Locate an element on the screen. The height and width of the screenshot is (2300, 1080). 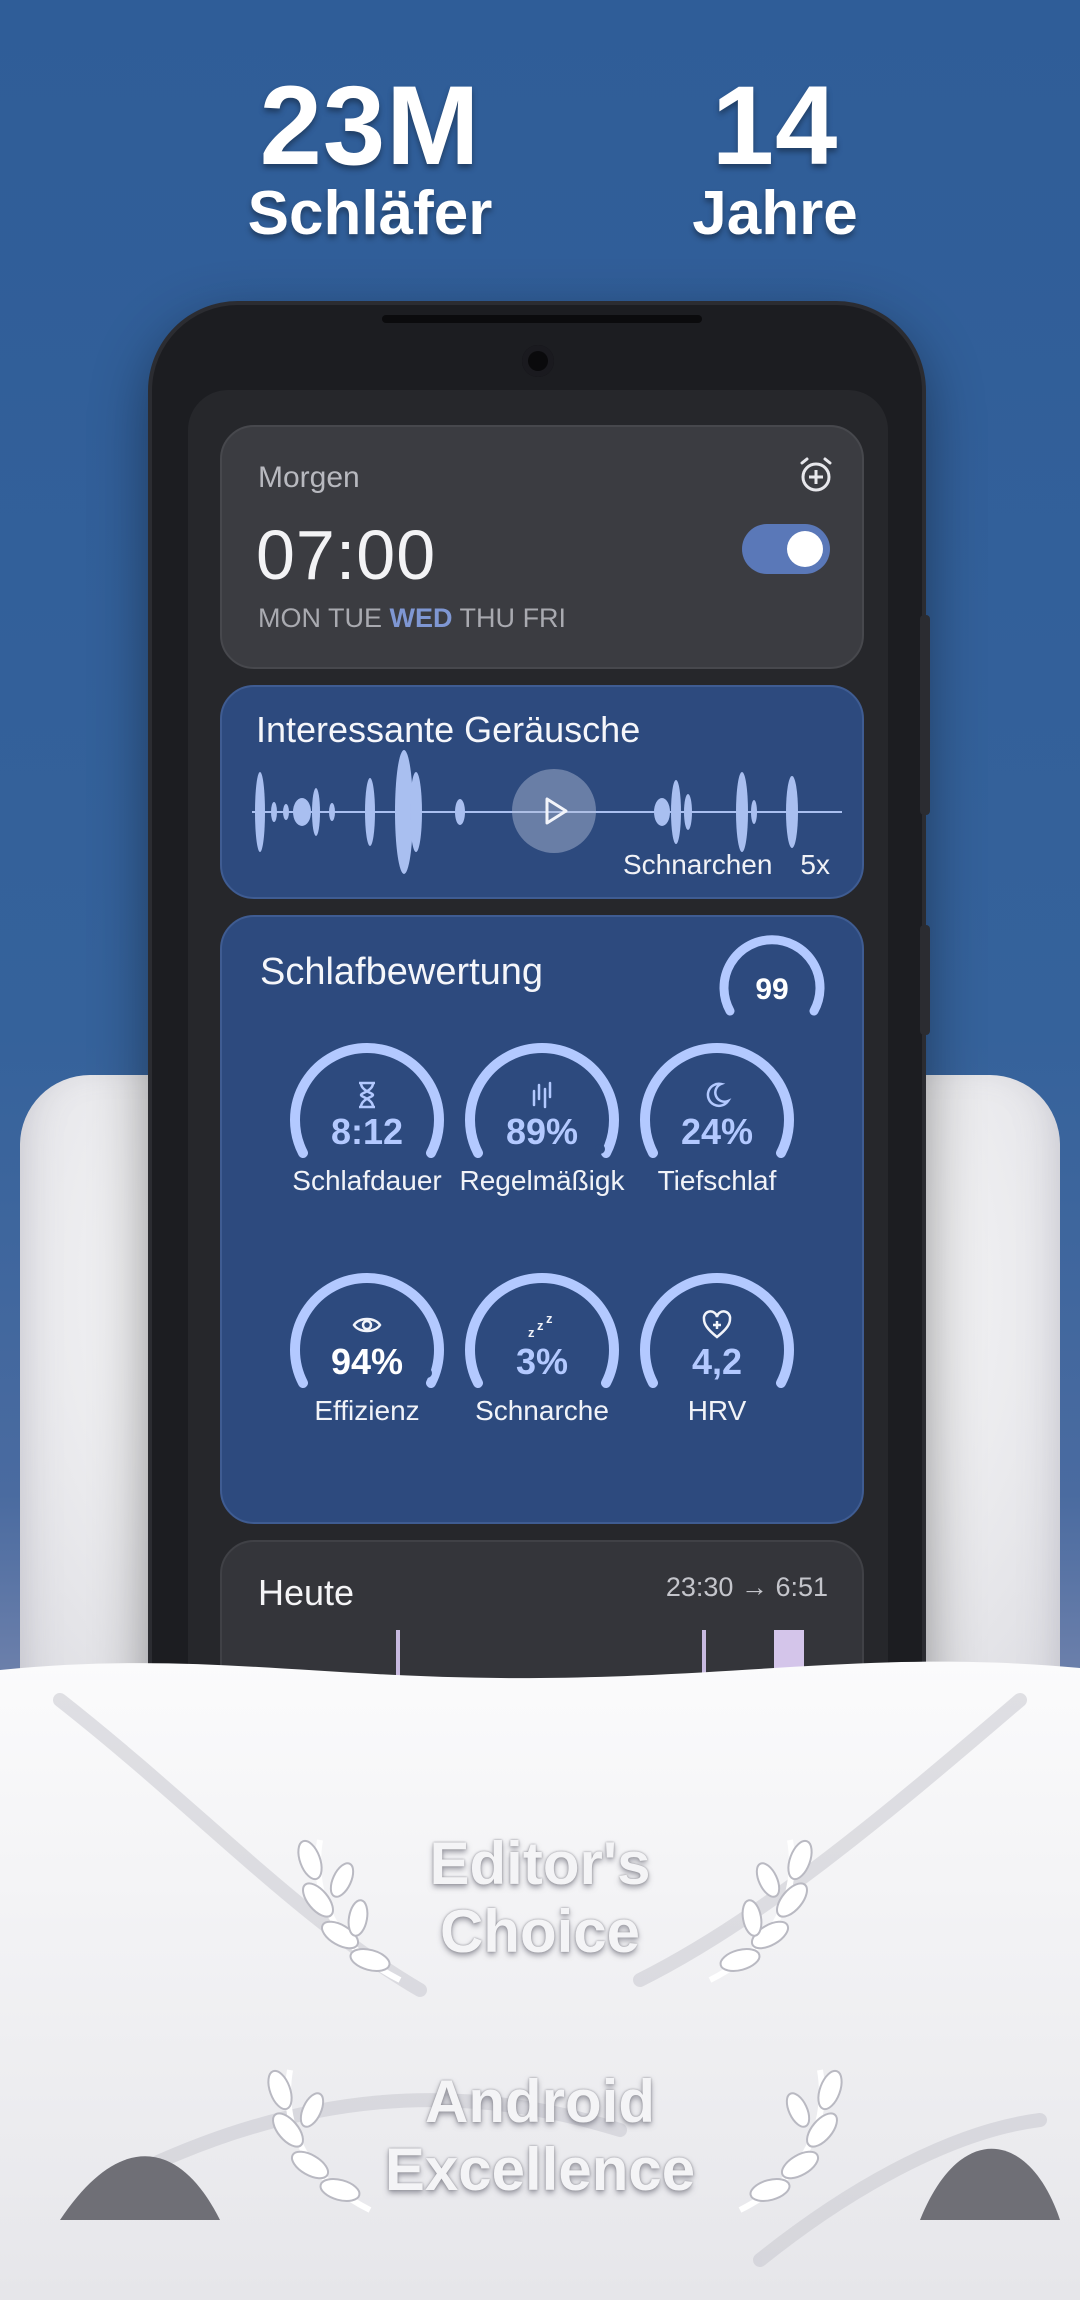
volume-button is located at coordinates (925, 715).